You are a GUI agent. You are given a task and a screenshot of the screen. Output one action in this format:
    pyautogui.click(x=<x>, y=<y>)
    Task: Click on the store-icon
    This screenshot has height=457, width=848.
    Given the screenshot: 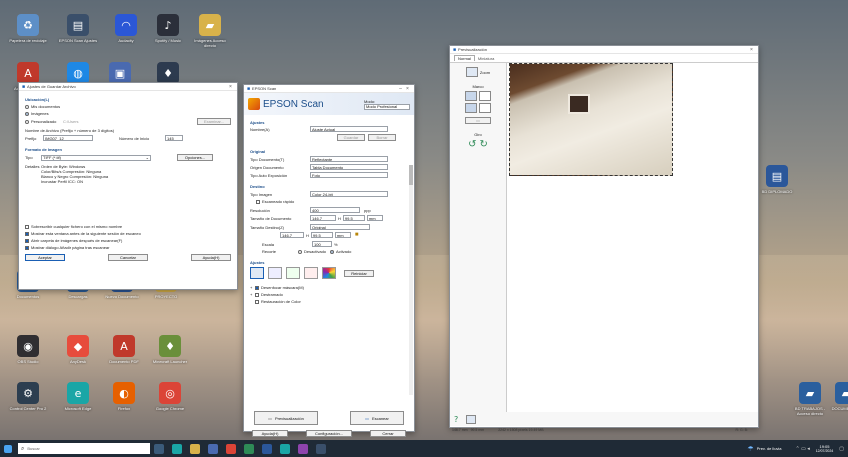 What is the action you would take?
    pyautogui.click(x=213, y=448)
    